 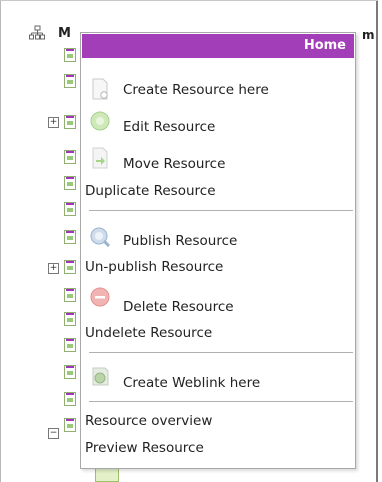 What do you see at coordinates (218, 46) in the screenshot?
I see `context-menu-header: Home` at bounding box center [218, 46].